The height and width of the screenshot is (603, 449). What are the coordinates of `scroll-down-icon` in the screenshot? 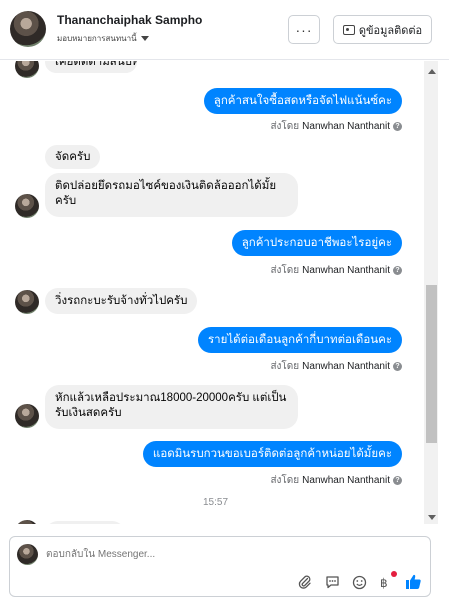 It's located at (432, 517).